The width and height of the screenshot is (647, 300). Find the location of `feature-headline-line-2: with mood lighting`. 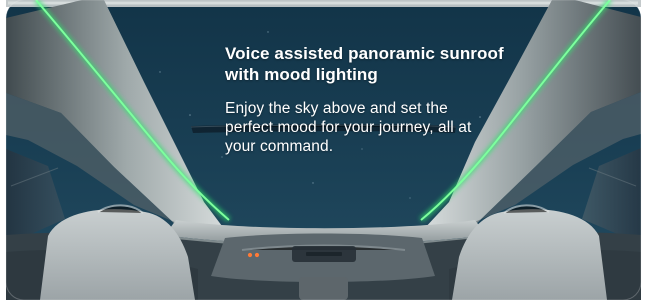

feature-headline-line-2: with mood lighting is located at coordinates (301, 74).